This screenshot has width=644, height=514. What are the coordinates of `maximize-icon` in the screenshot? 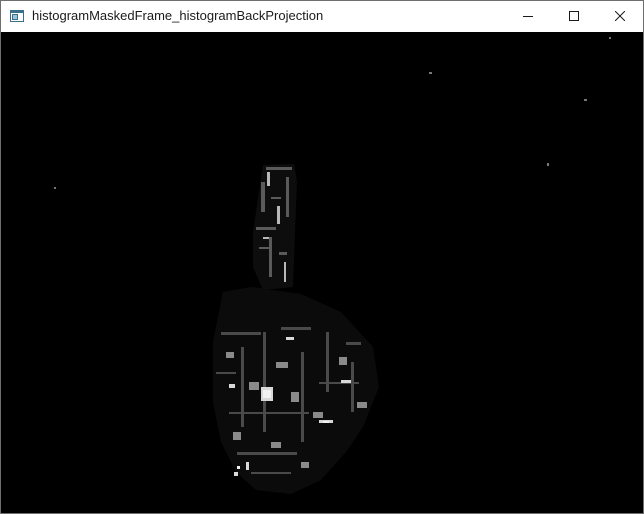 It's located at (574, 17).